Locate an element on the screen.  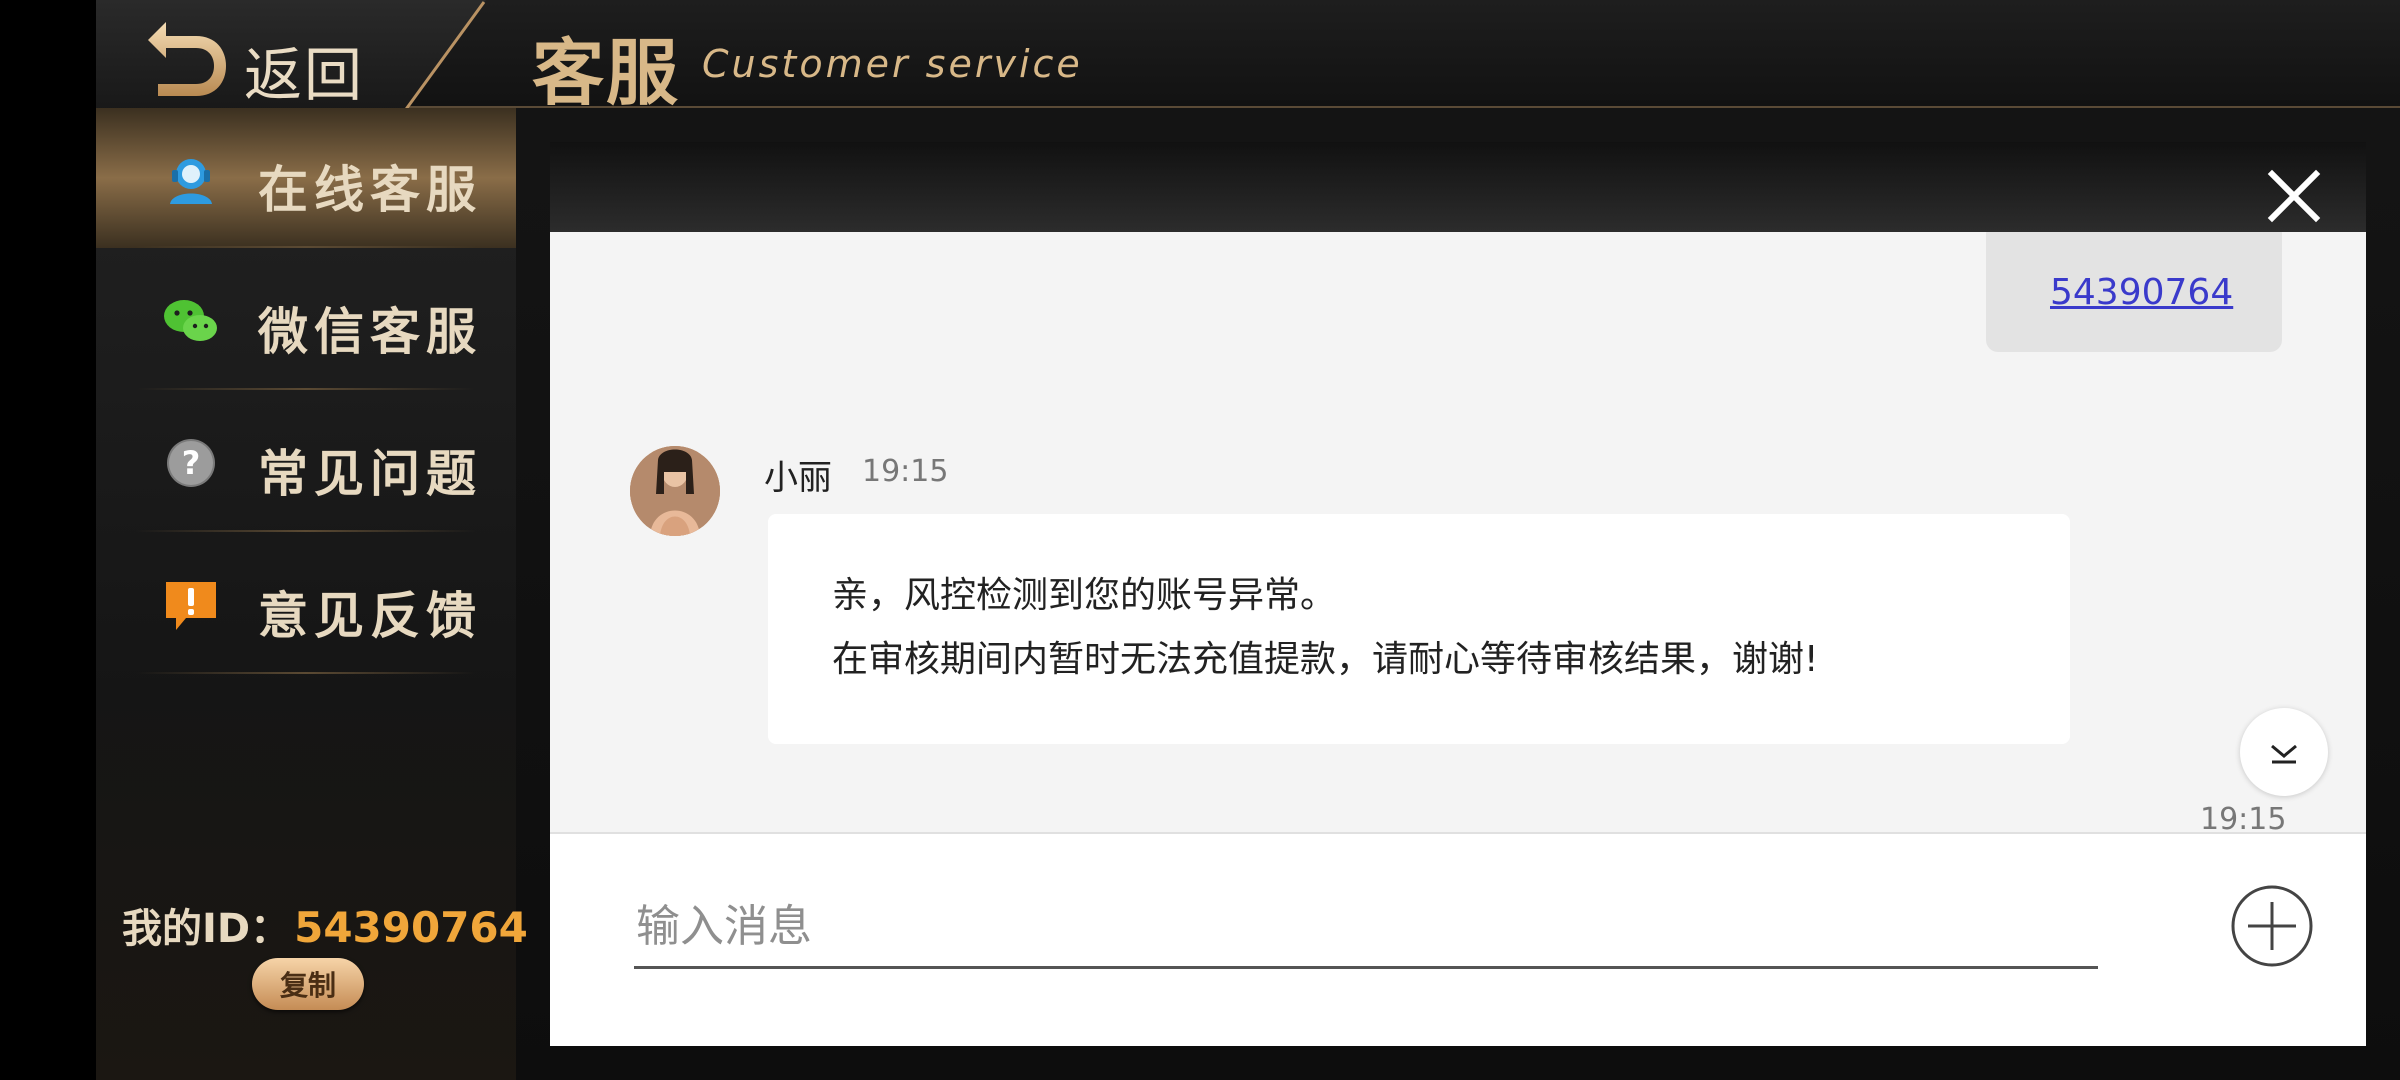
copy-id-button: 复制 is located at coordinates (308, 984).